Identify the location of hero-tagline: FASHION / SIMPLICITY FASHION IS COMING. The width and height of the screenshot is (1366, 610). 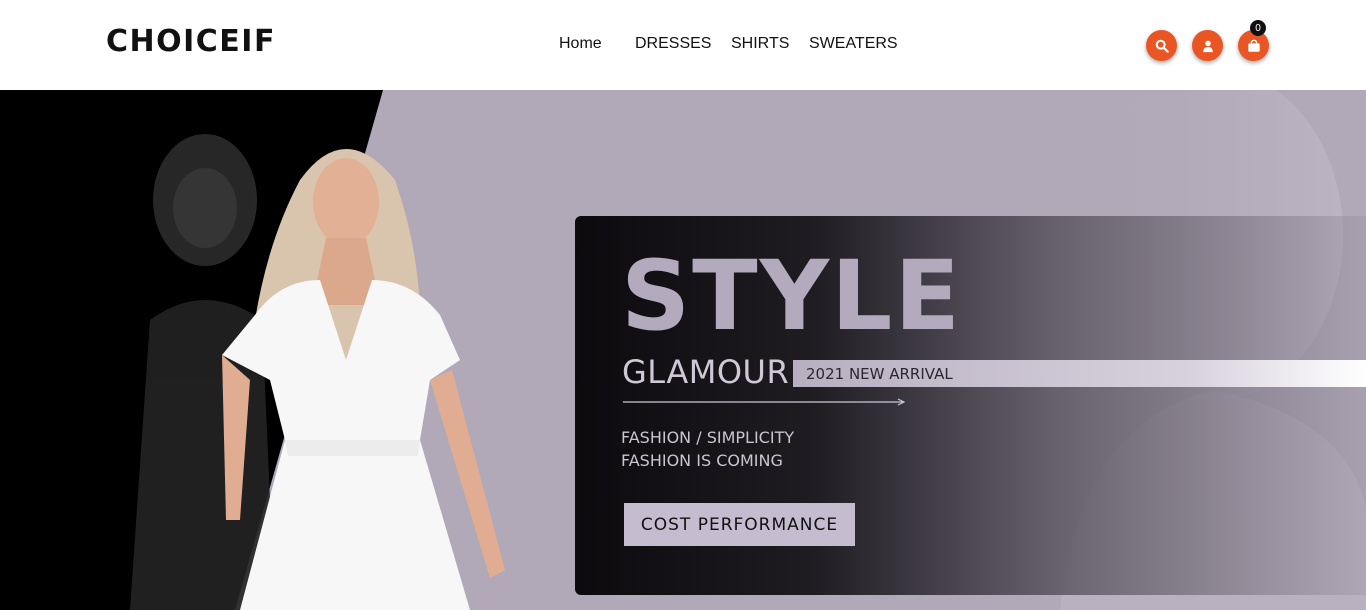
(707, 449).